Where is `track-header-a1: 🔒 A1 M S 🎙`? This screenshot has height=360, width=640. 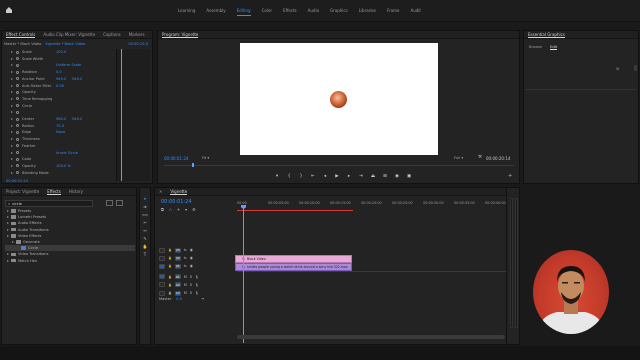 track-header-a1: 🔒 A1 M S 🎙 is located at coordinates (195, 277).